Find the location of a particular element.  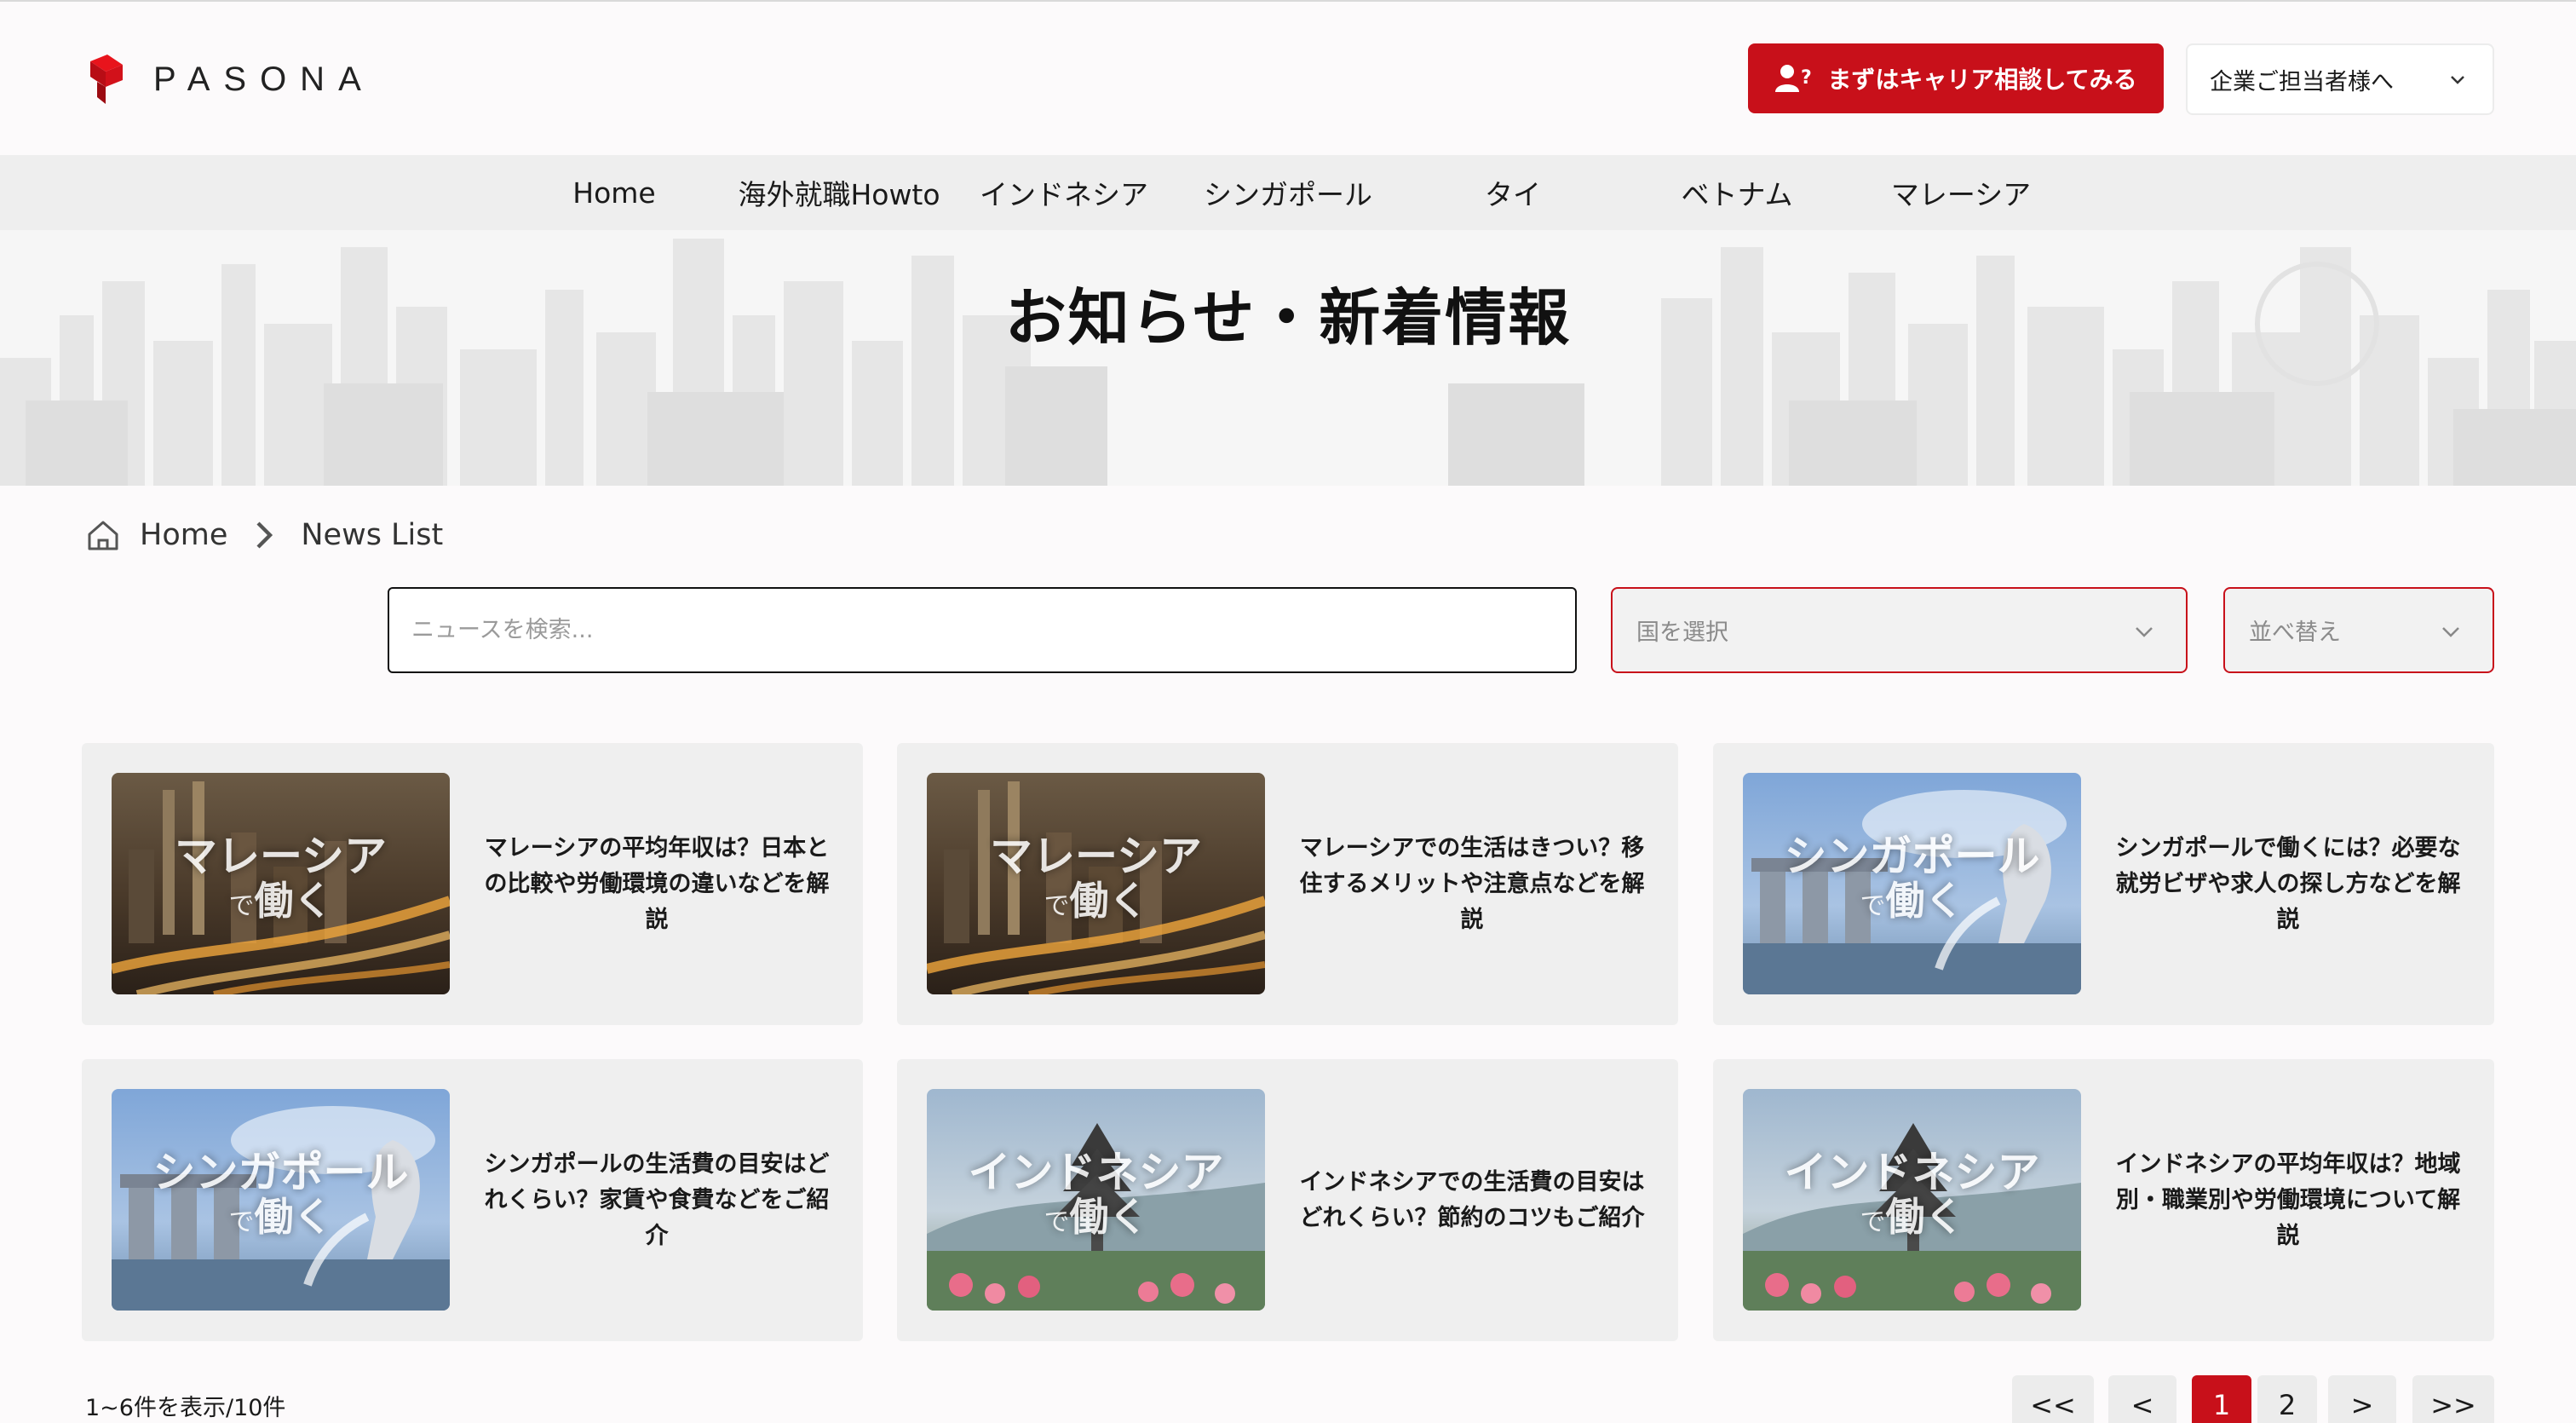

corporate-select-label: 企業ご担当者様へ is located at coordinates (2302, 81).